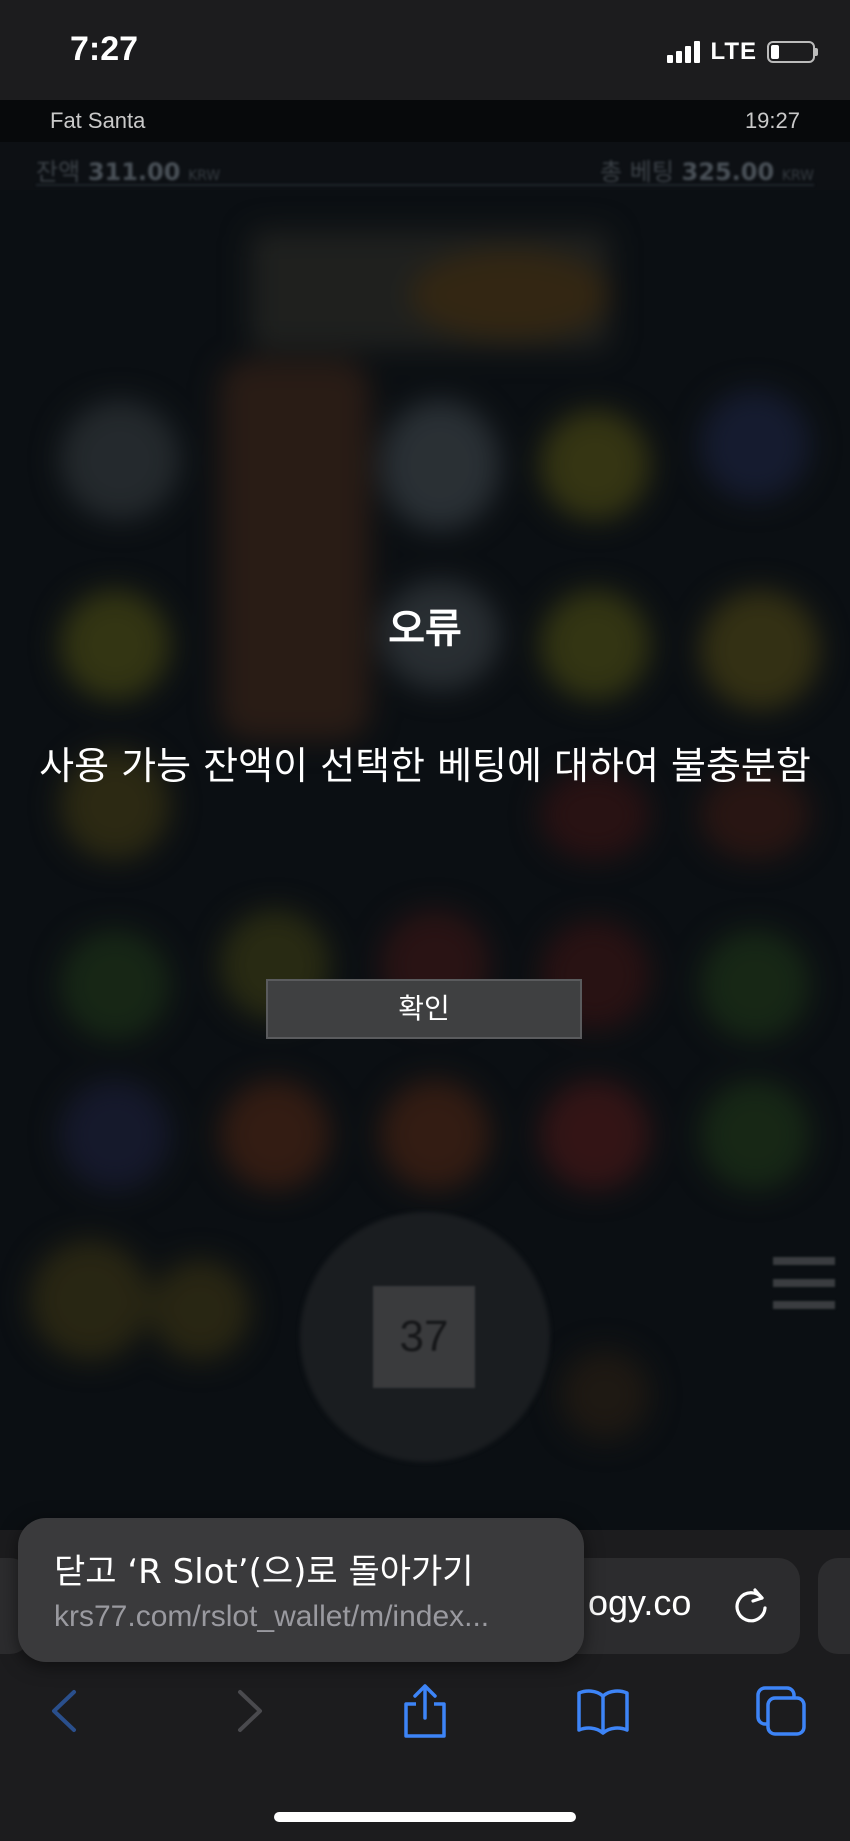 The width and height of the screenshot is (850, 1841). I want to click on balance-label: 잔액, so click(58, 172).